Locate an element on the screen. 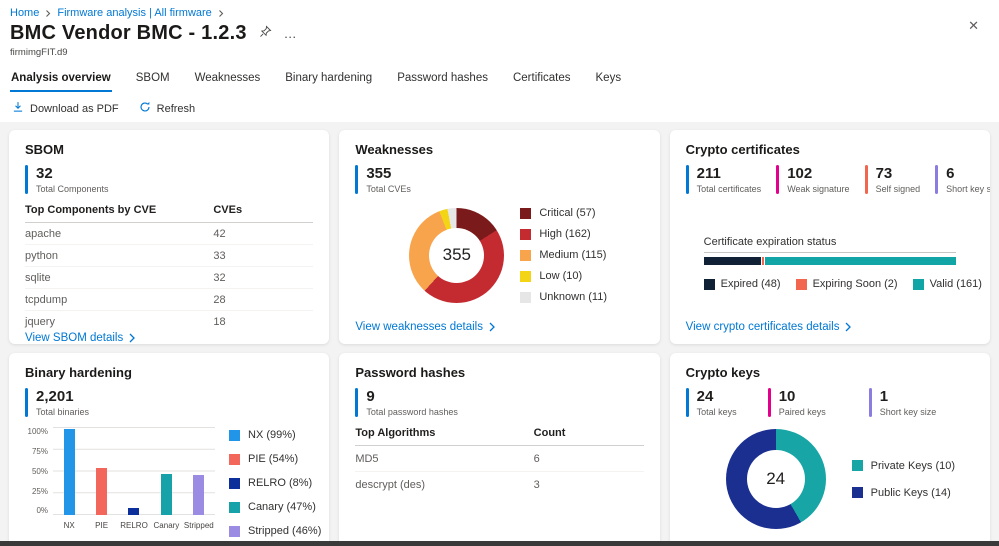 The width and height of the screenshot is (999, 546). sbom-col-components: Top Components by CVE is located at coordinates (91, 210).